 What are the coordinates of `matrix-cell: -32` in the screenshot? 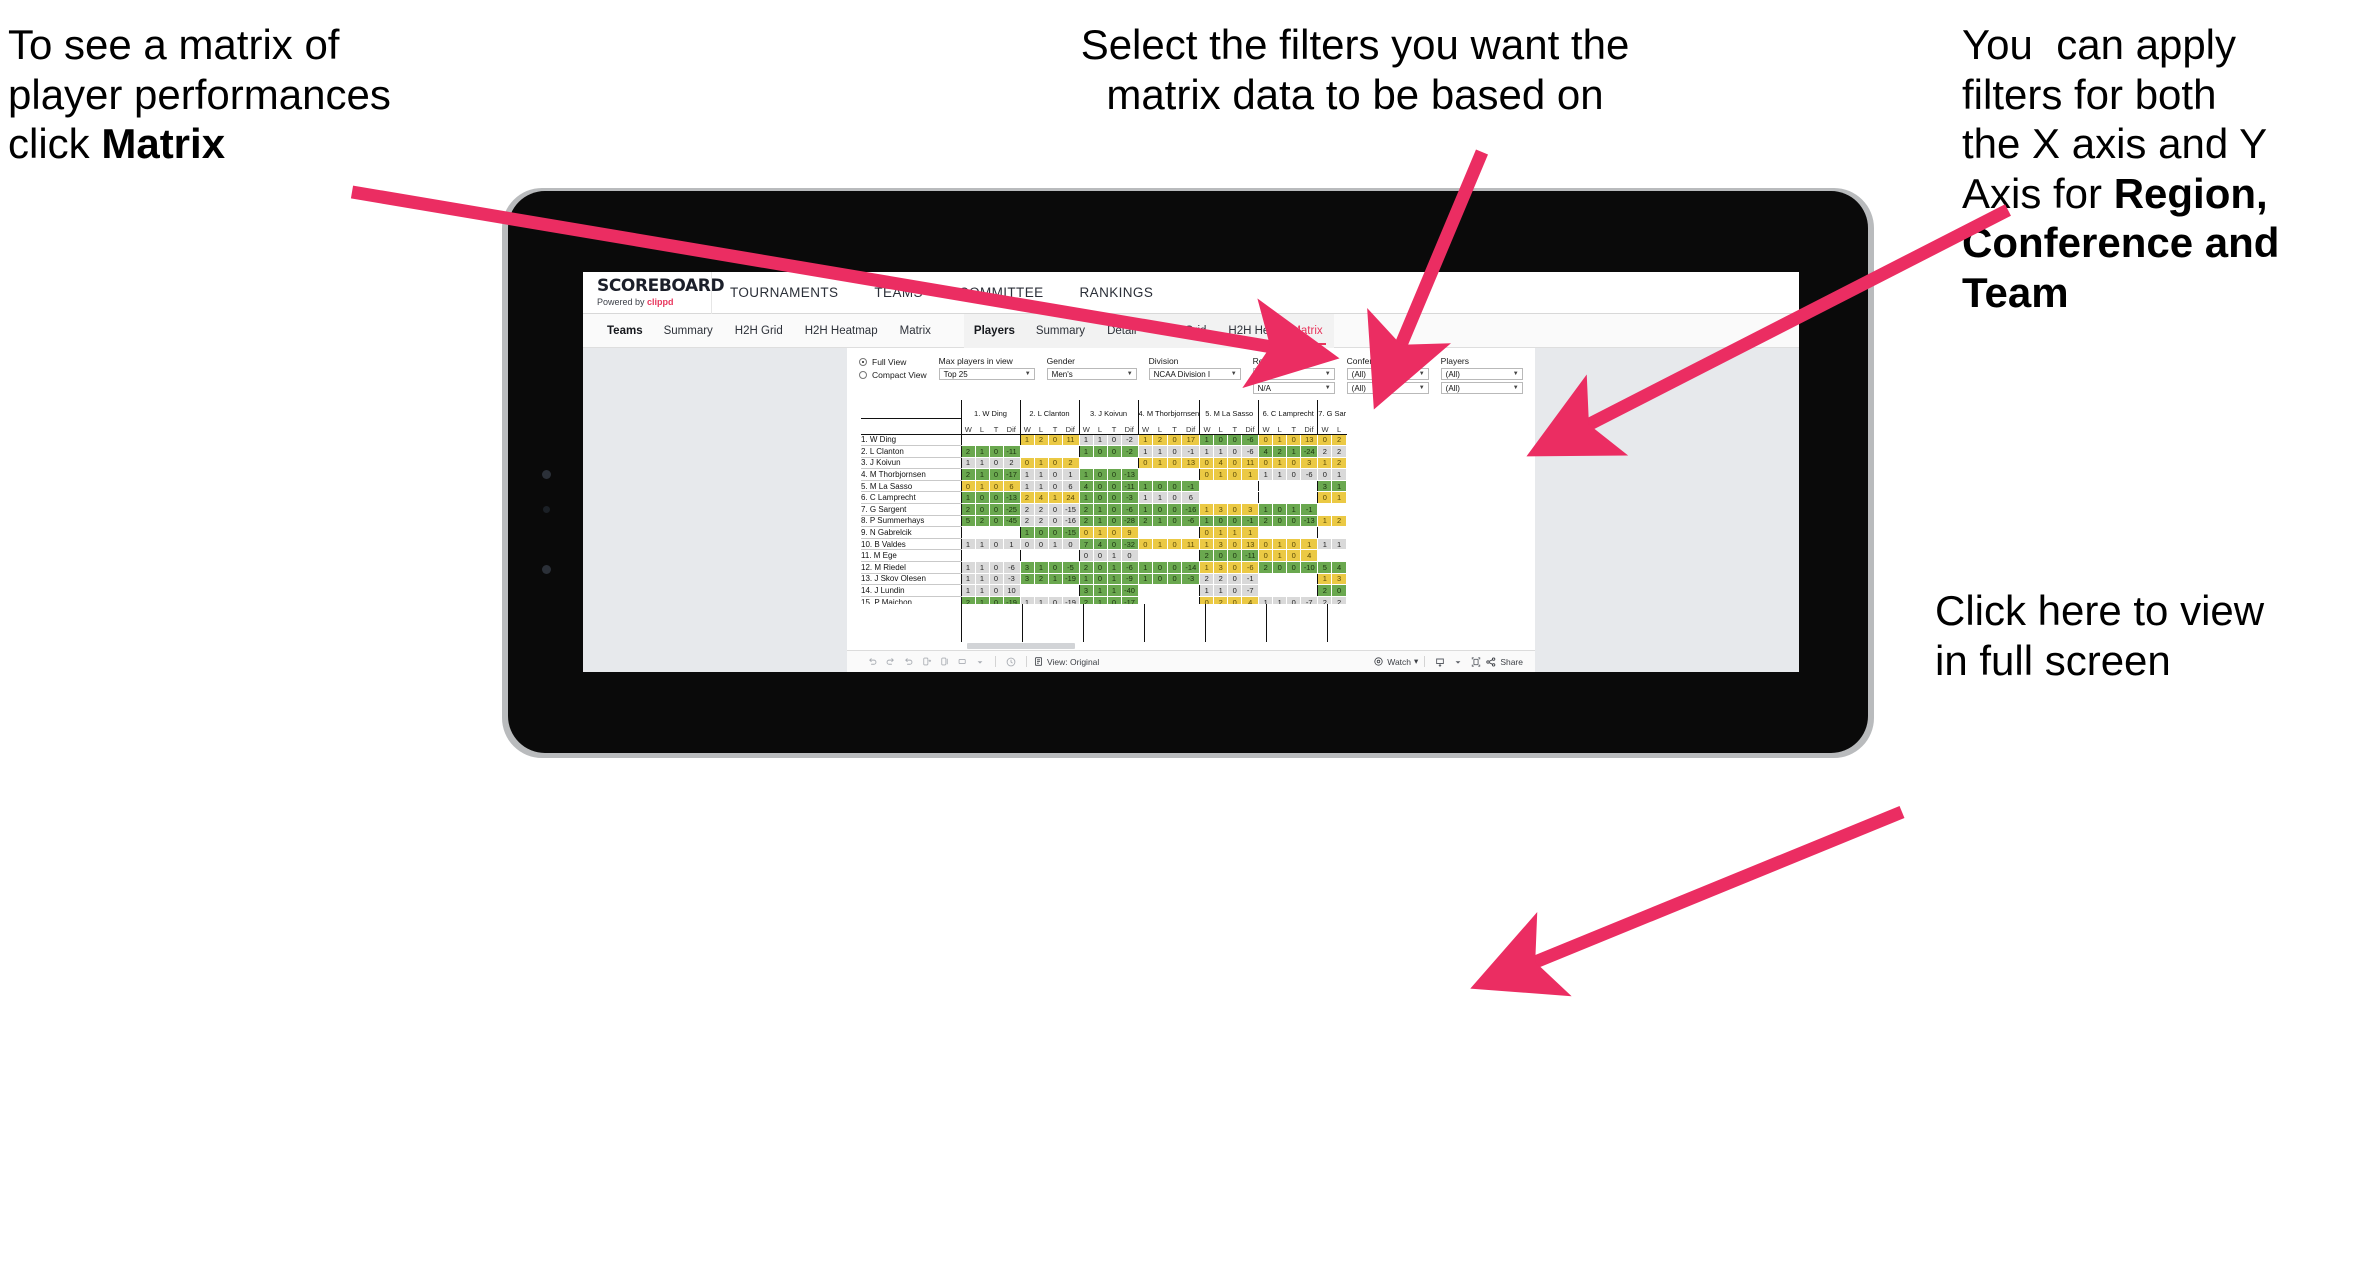 It's located at (1130, 544).